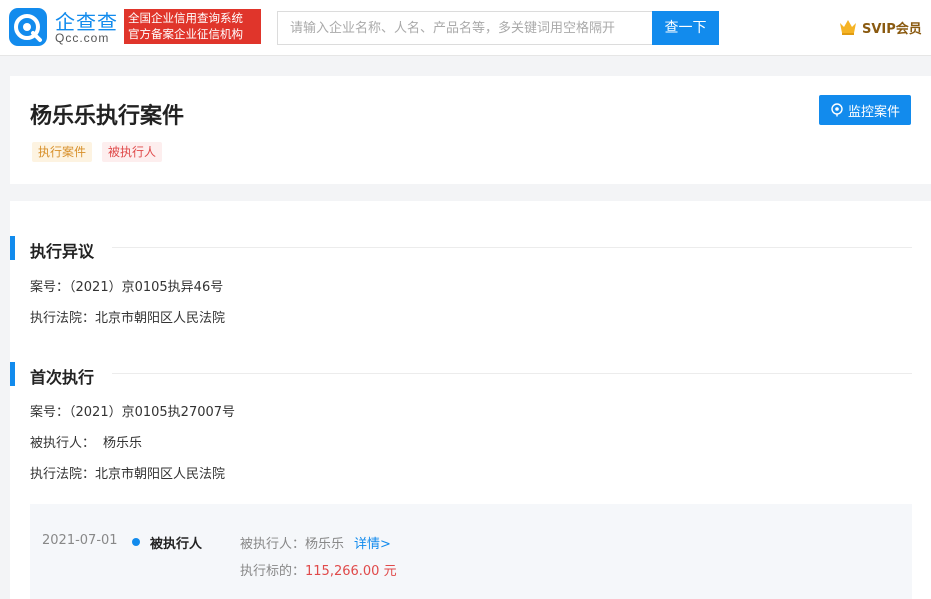  Describe the element at coordinates (185, 34) in the screenshot. I see `gov-badge-line-2: 官方备案企业征信机构` at that location.